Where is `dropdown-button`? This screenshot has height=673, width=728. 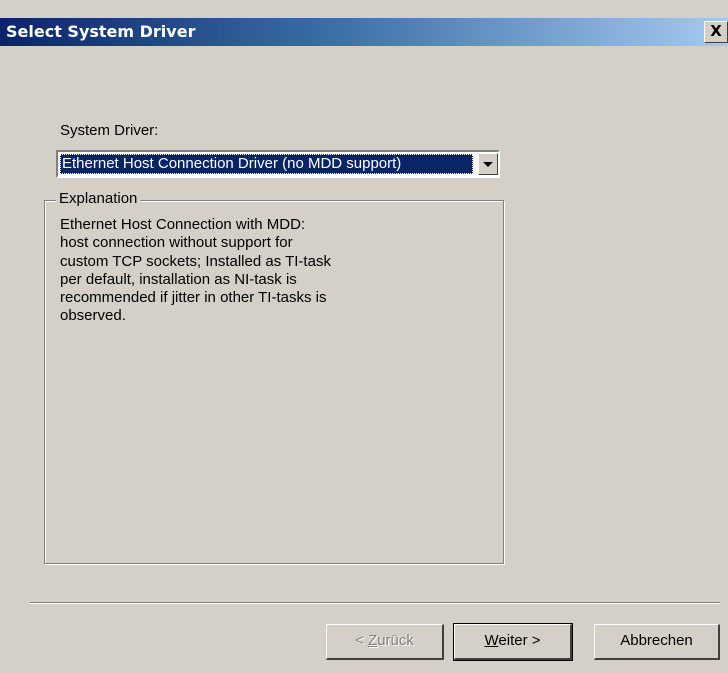
dropdown-button is located at coordinates (488, 164).